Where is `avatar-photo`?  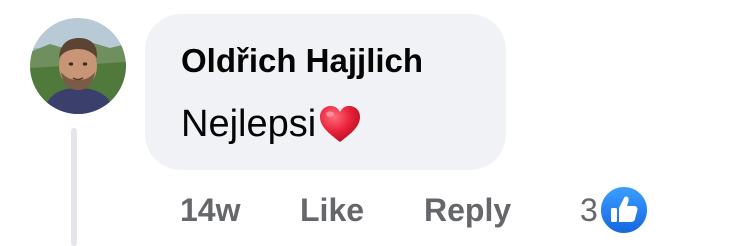
avatar-photo is located at coordinates (78, 66).